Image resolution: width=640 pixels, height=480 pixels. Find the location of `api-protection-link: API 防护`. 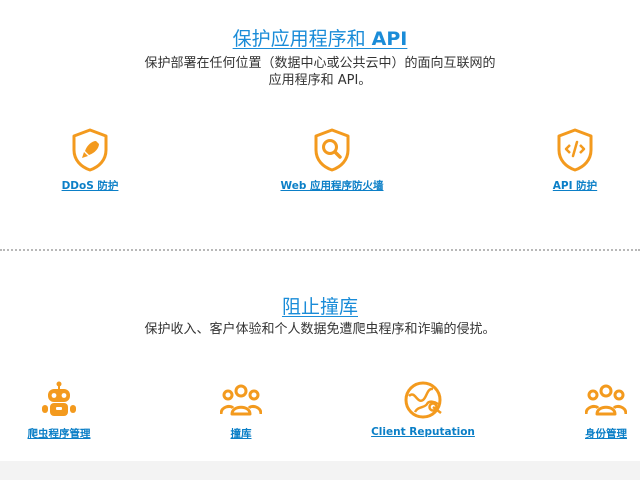

api-protection-link: API 防护 is located at coordinates (575, 185).